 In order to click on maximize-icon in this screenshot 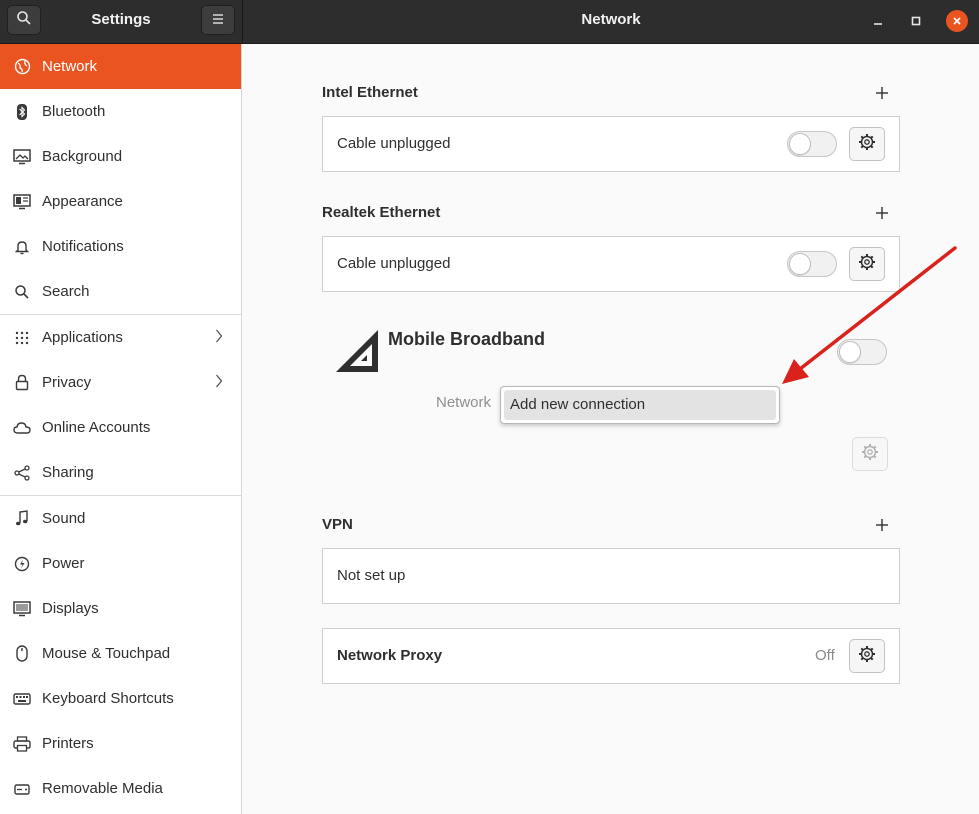, I will do `click(916, 21)`.